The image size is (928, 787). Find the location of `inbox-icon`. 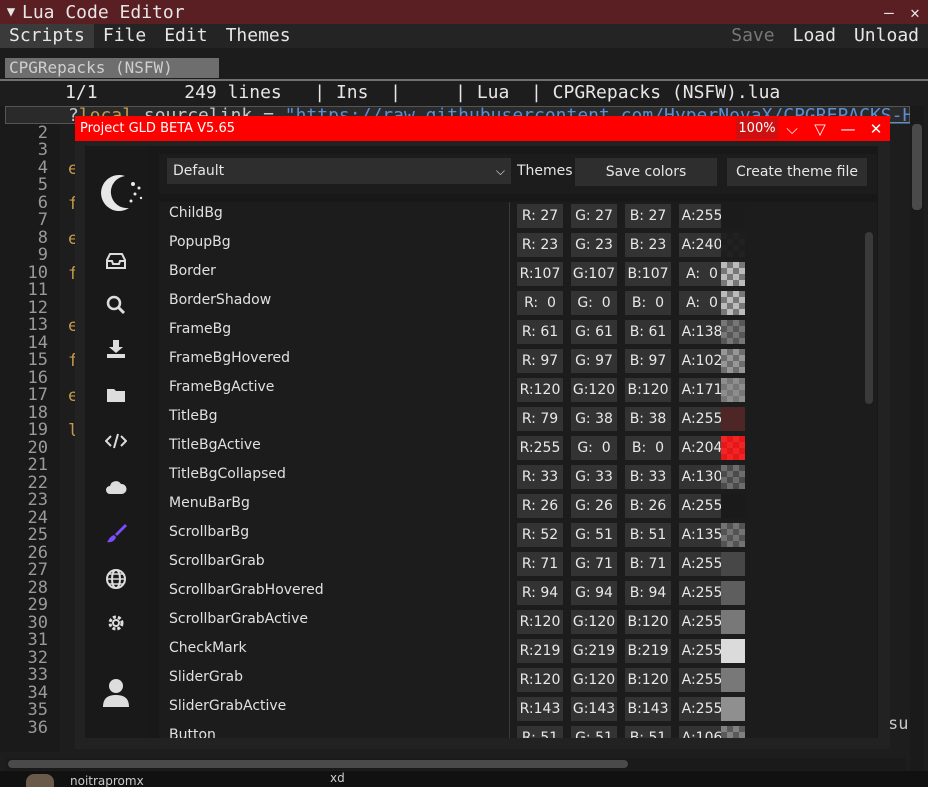

inbox-icon is located at coordinates (116, 261).